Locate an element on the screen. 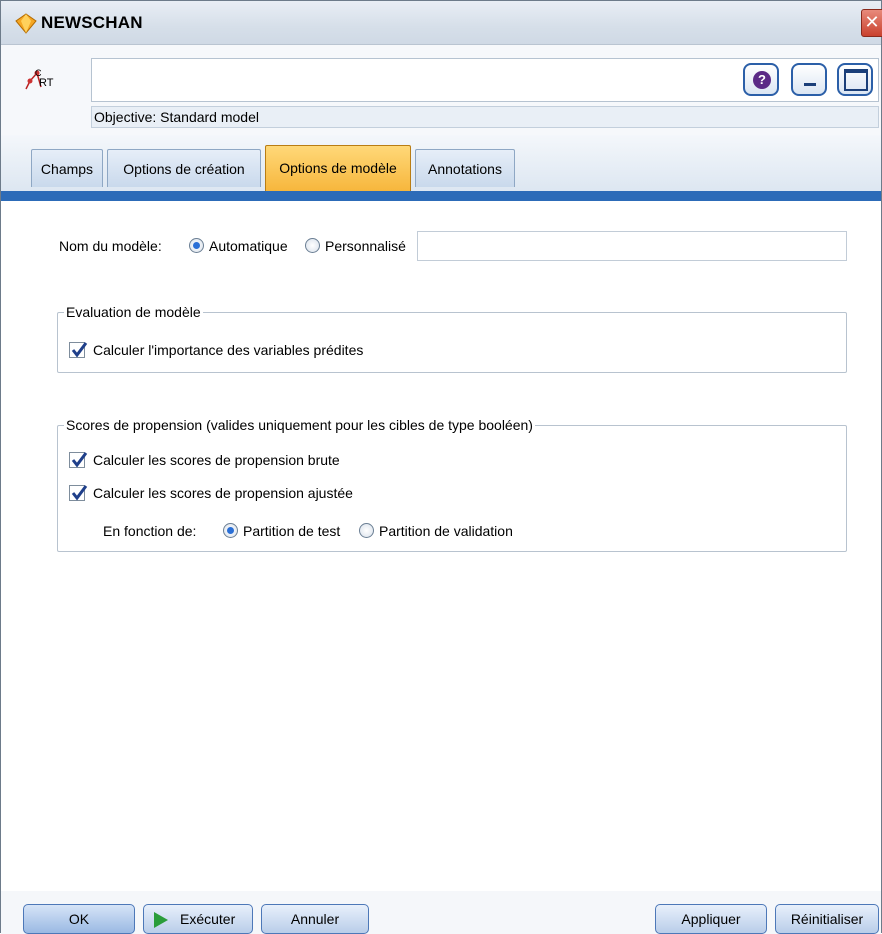  tab-underline is located at coordinates (441, 196).